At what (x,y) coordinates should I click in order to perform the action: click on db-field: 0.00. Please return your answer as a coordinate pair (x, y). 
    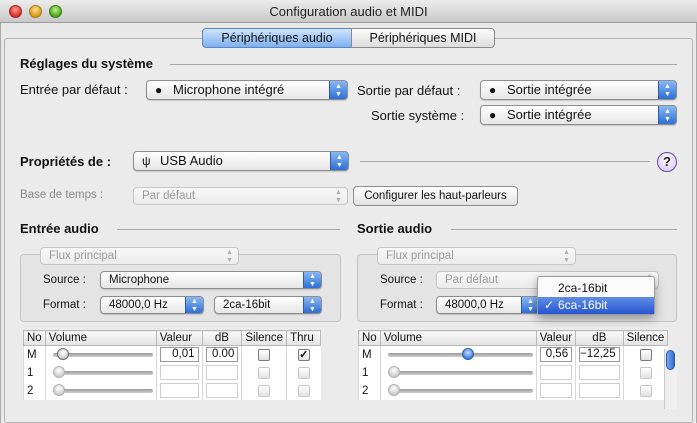
    Looking at the image, I should click on (222, 355).